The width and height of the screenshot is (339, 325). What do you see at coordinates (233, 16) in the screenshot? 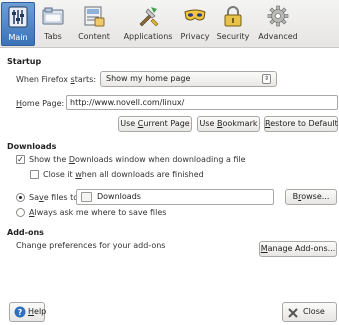
I see `padlock-icon` at bounding box center [233, 16].